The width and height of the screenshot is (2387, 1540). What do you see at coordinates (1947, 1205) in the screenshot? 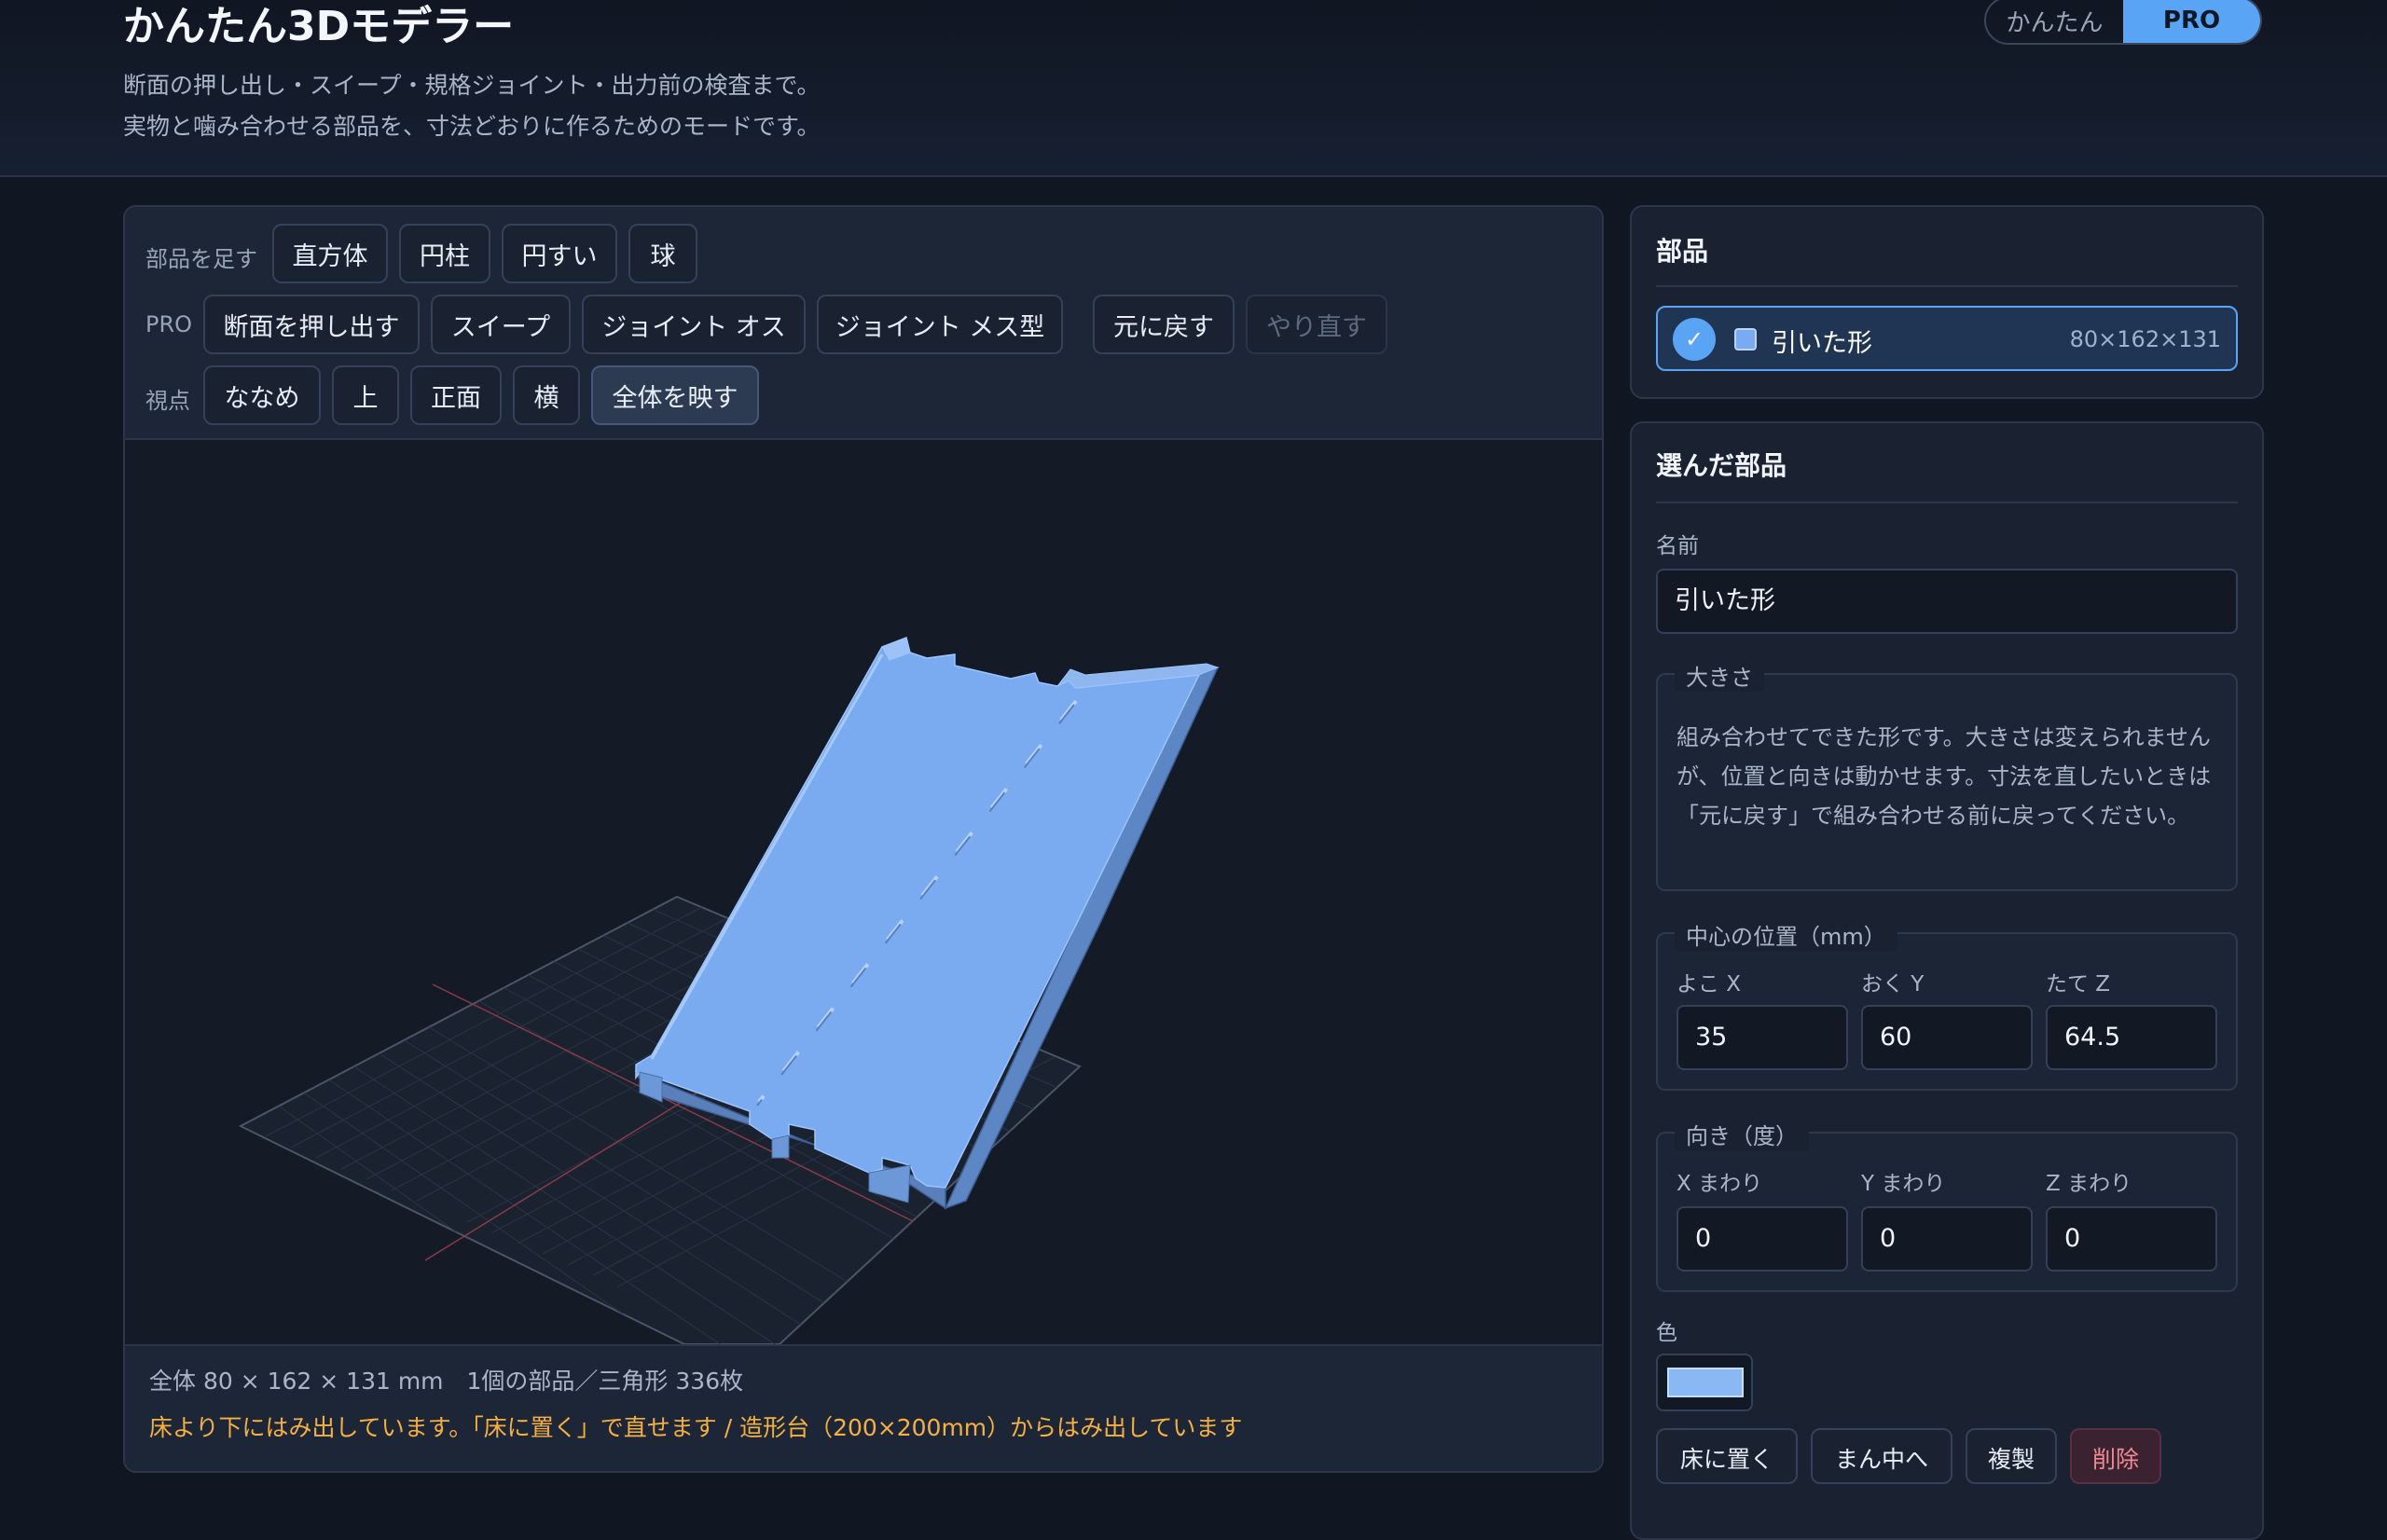
I see `rotation-fieldset: 向き（度） X まわり Y まわり Z まわり 0 0 0` at bounding box center [1947, 1205].